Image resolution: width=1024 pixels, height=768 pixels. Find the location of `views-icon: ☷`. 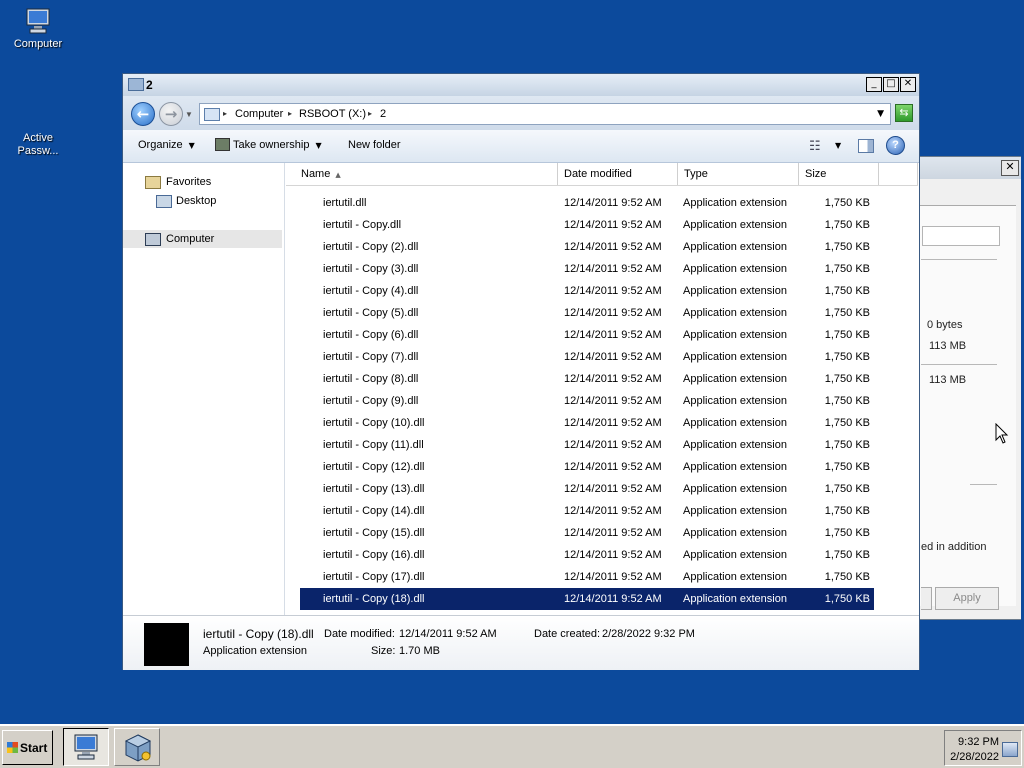

views-icon: ☷ is located at coordinates (815, 146).